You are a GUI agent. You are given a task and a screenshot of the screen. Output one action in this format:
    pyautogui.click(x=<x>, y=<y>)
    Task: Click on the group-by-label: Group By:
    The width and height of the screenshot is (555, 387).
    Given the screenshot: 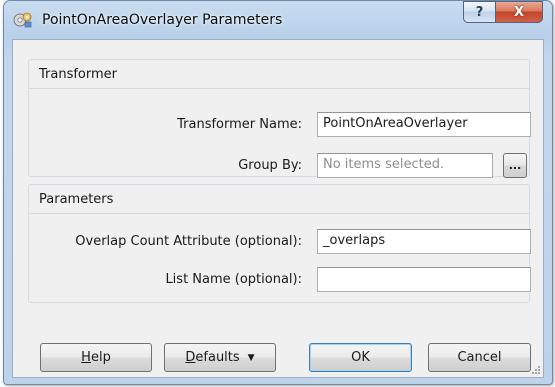 What is the action you would take?
    pyautogui.click(x=270, y=165)
    